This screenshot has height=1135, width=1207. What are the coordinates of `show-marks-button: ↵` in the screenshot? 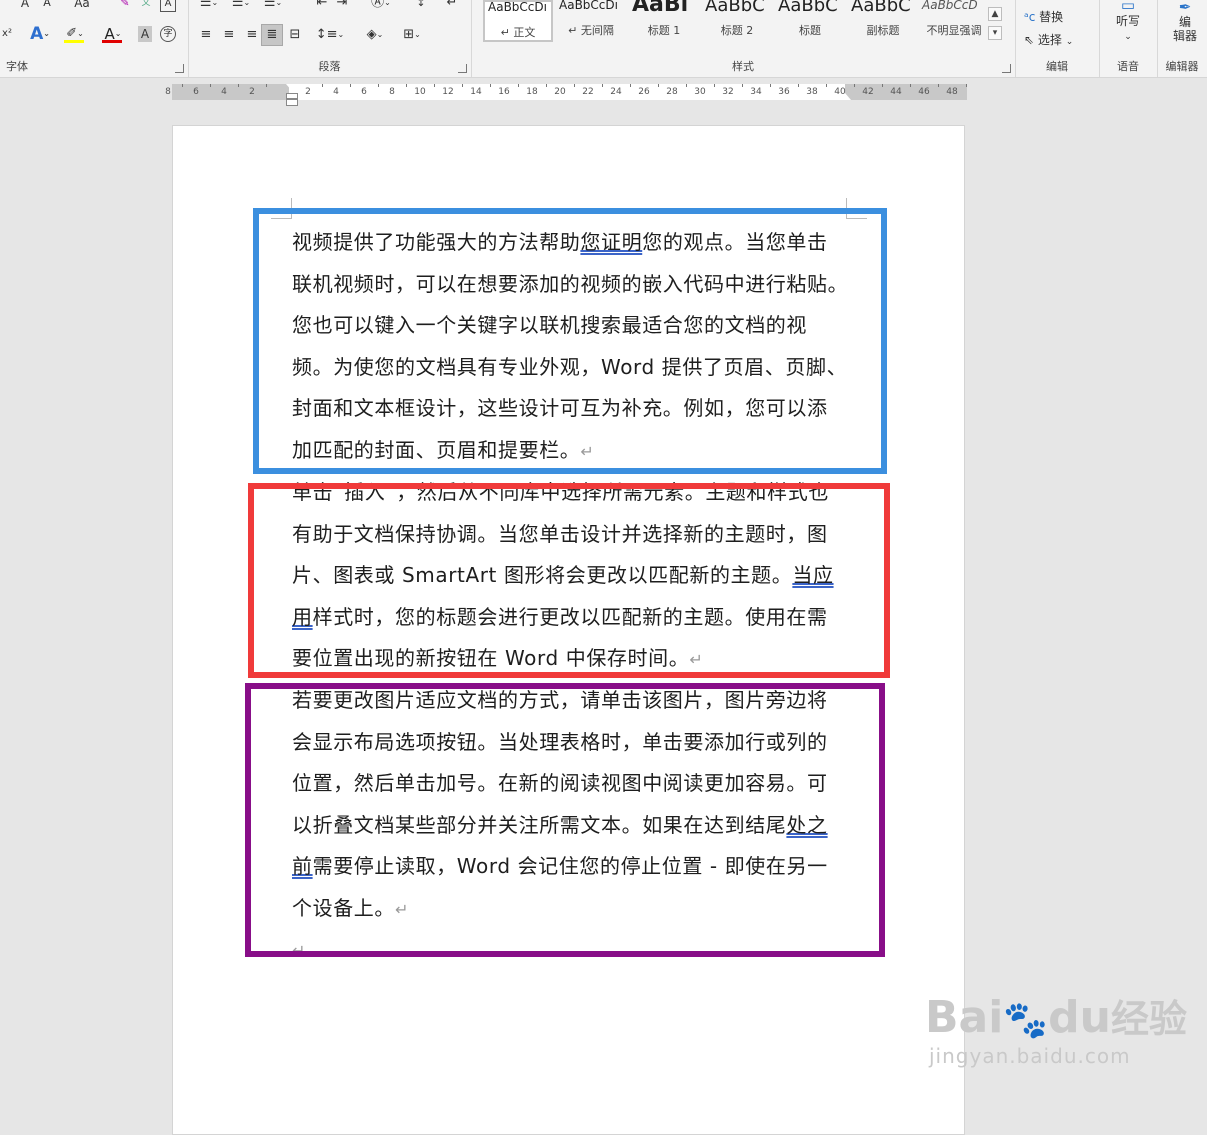 It's located at (452, 5).